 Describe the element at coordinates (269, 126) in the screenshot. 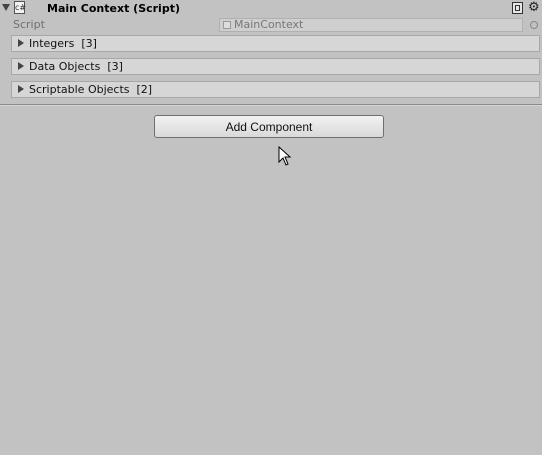

I see `add-component-button: Add Component` at that location.